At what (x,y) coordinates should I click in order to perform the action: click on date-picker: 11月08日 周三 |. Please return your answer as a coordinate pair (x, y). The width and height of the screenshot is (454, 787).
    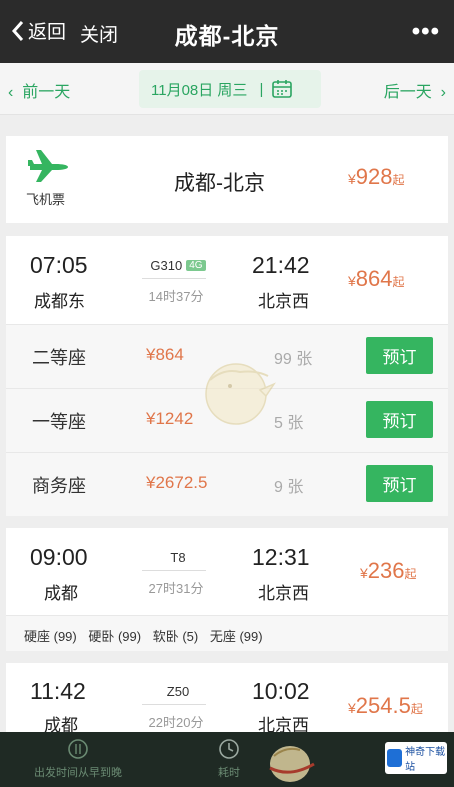
    Looking at the image, I should click on (230, 89).